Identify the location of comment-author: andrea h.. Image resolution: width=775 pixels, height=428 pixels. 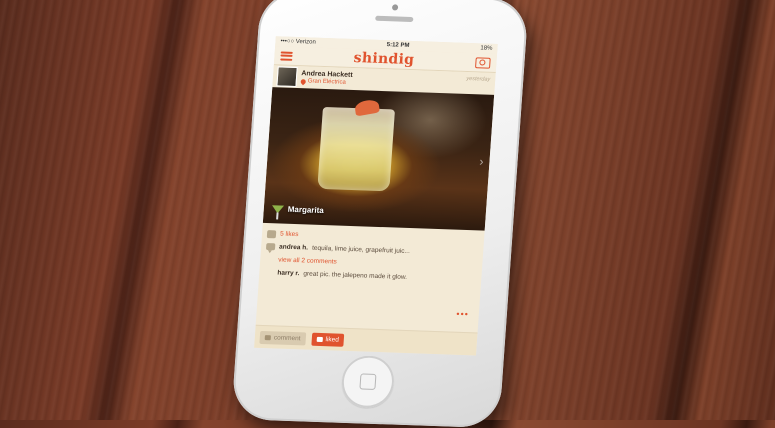
(293, 248).